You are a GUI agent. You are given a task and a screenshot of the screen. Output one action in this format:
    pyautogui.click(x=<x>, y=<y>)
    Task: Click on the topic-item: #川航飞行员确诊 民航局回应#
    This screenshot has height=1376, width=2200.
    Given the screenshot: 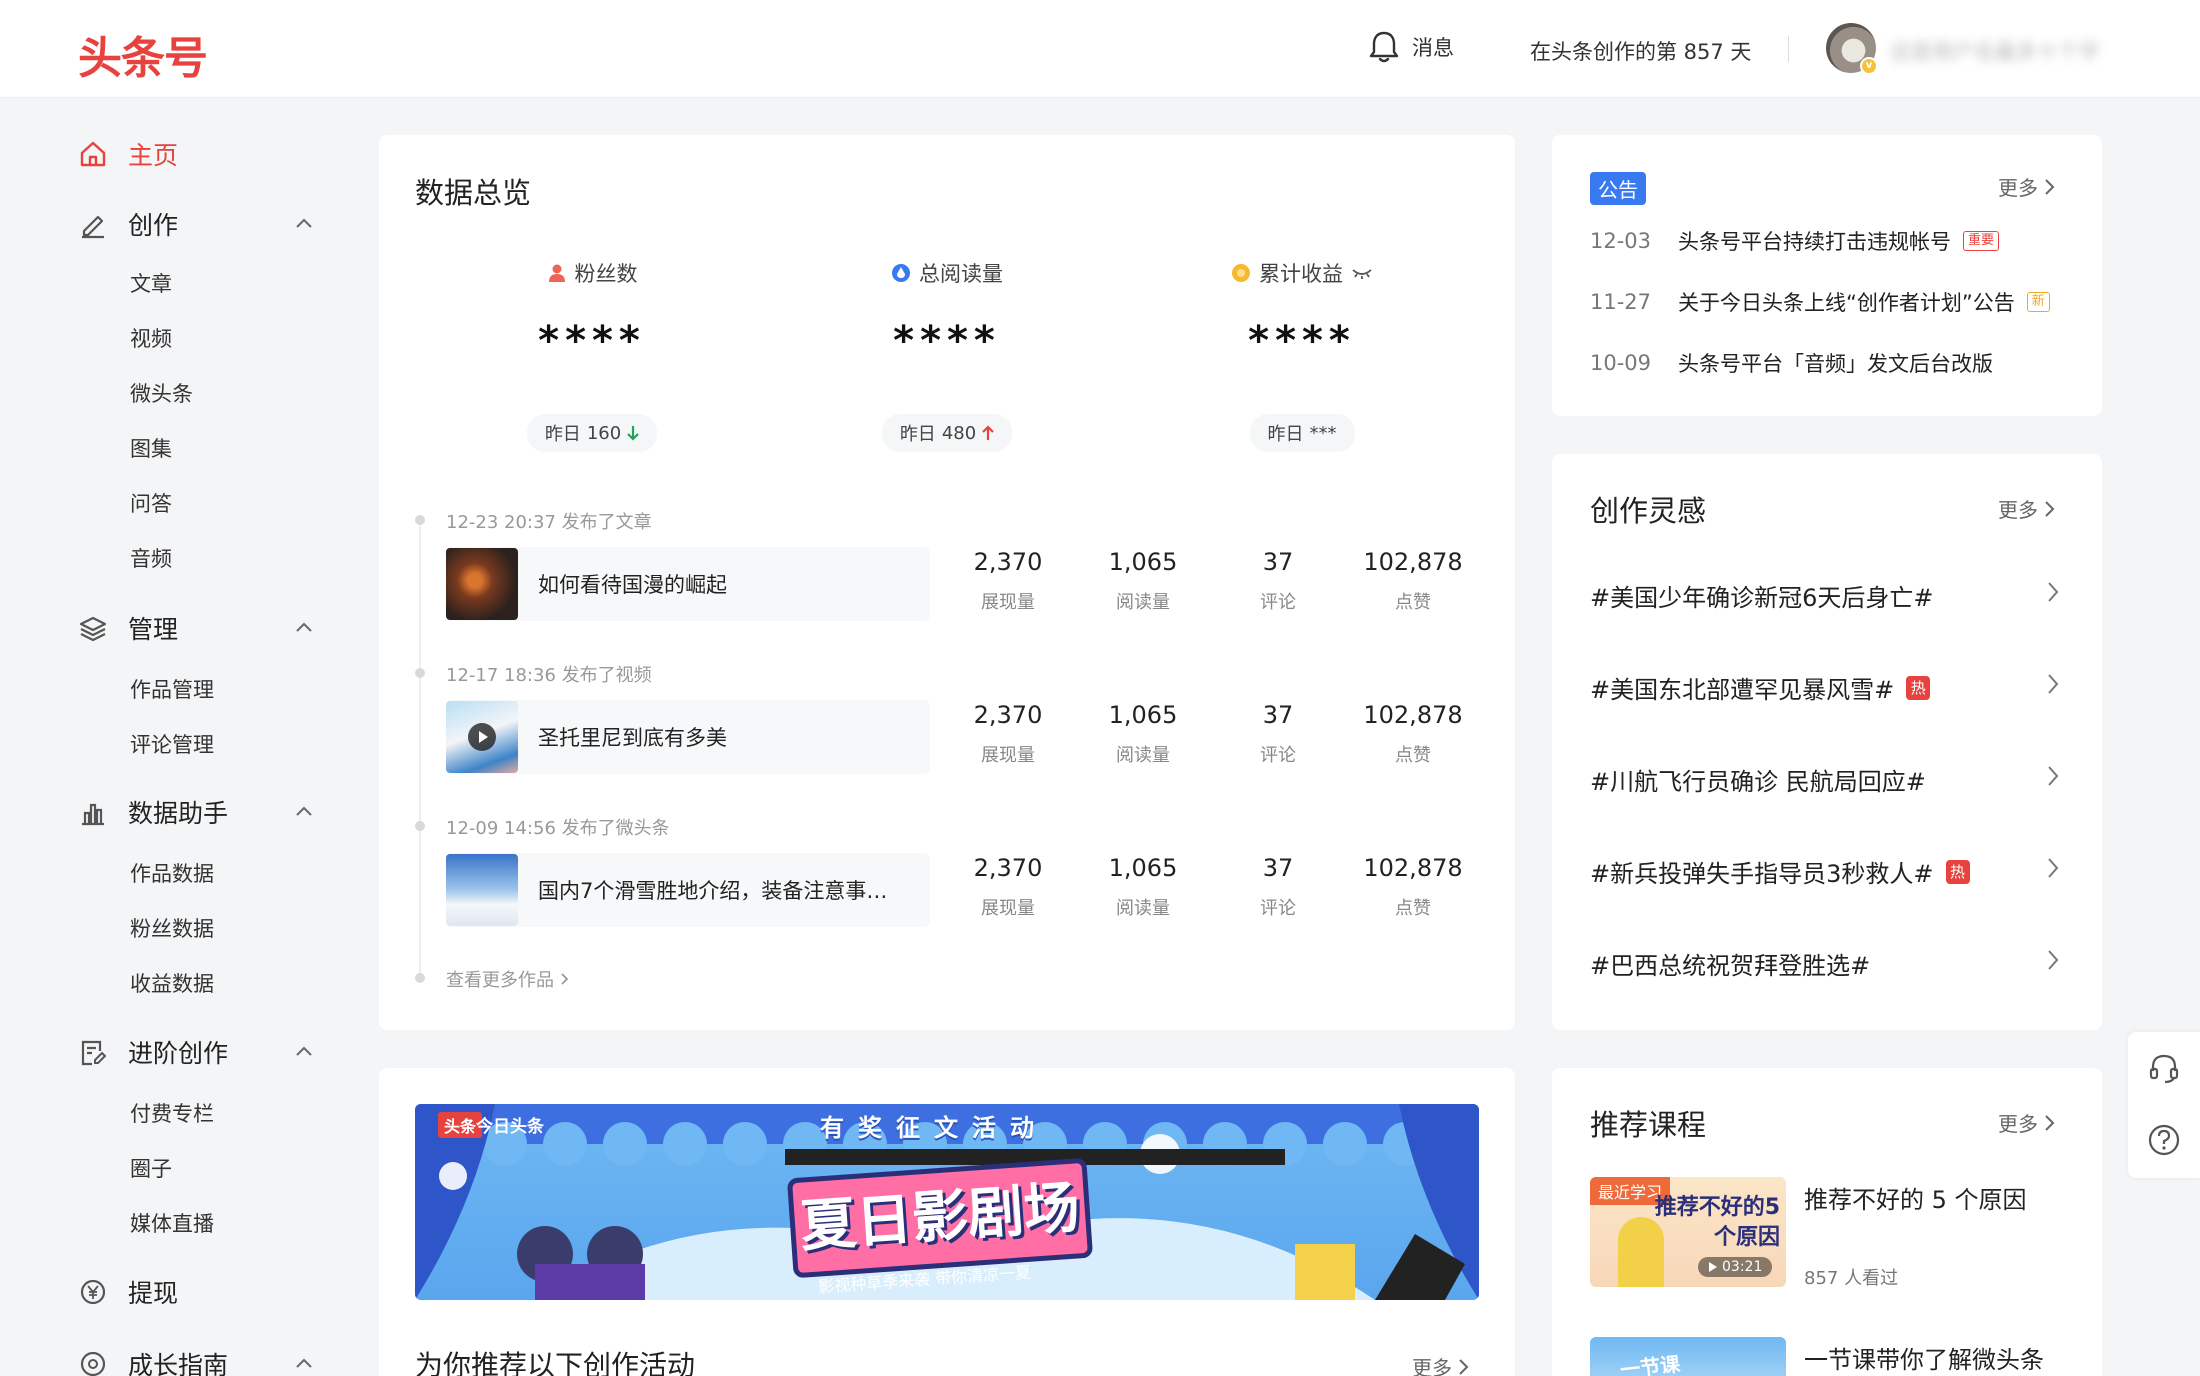 What is the action you would take?
    pyautogui.click(x=1825, y=779)
    